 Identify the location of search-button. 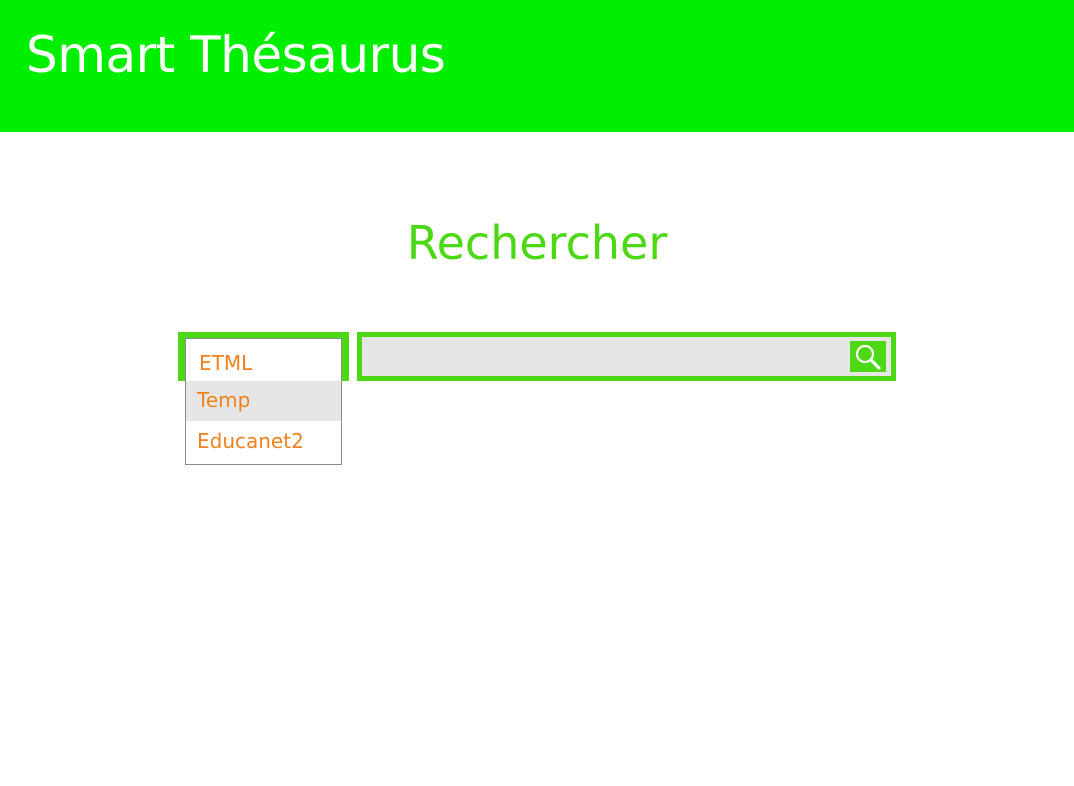
(868, 356).